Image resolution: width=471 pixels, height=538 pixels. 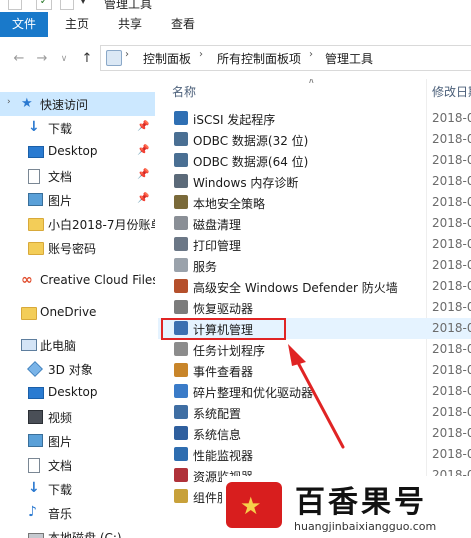 I want to click on expand-chevron-icon: ›, so click(x=9, y=102).